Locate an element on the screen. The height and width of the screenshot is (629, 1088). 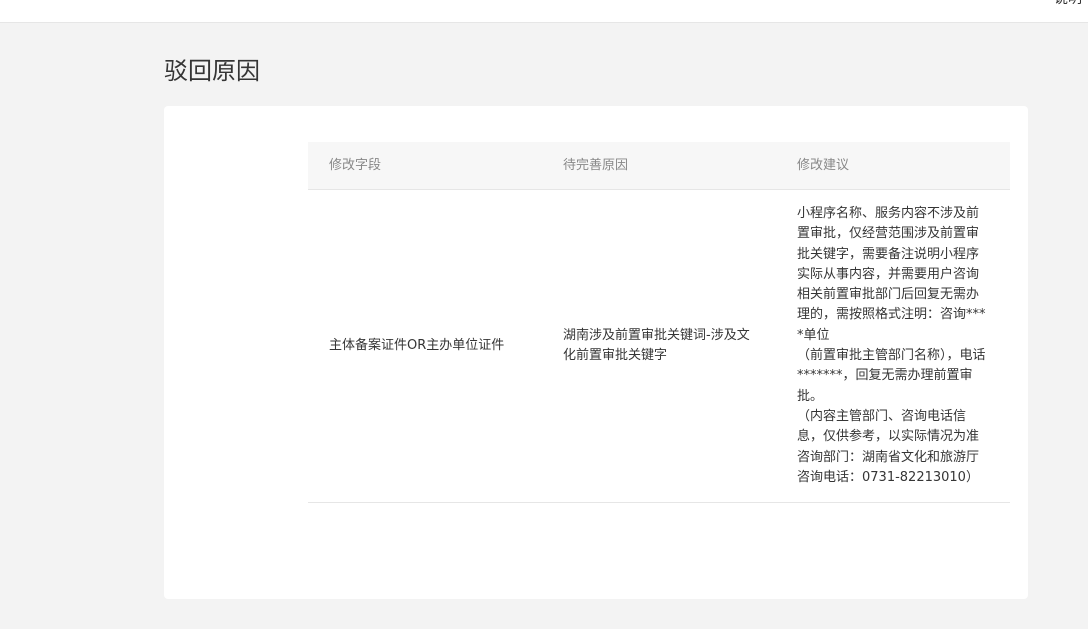
page-title: 驳回原因 is located at coordinates (212, 71).